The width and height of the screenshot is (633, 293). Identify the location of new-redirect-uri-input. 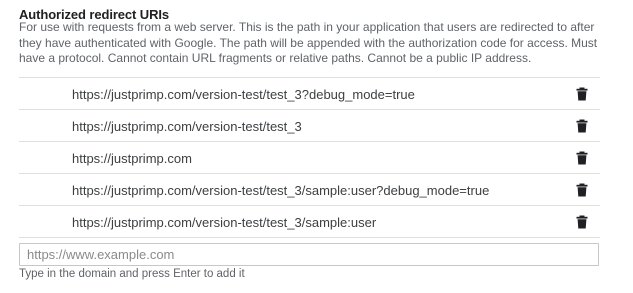
(309, 254).